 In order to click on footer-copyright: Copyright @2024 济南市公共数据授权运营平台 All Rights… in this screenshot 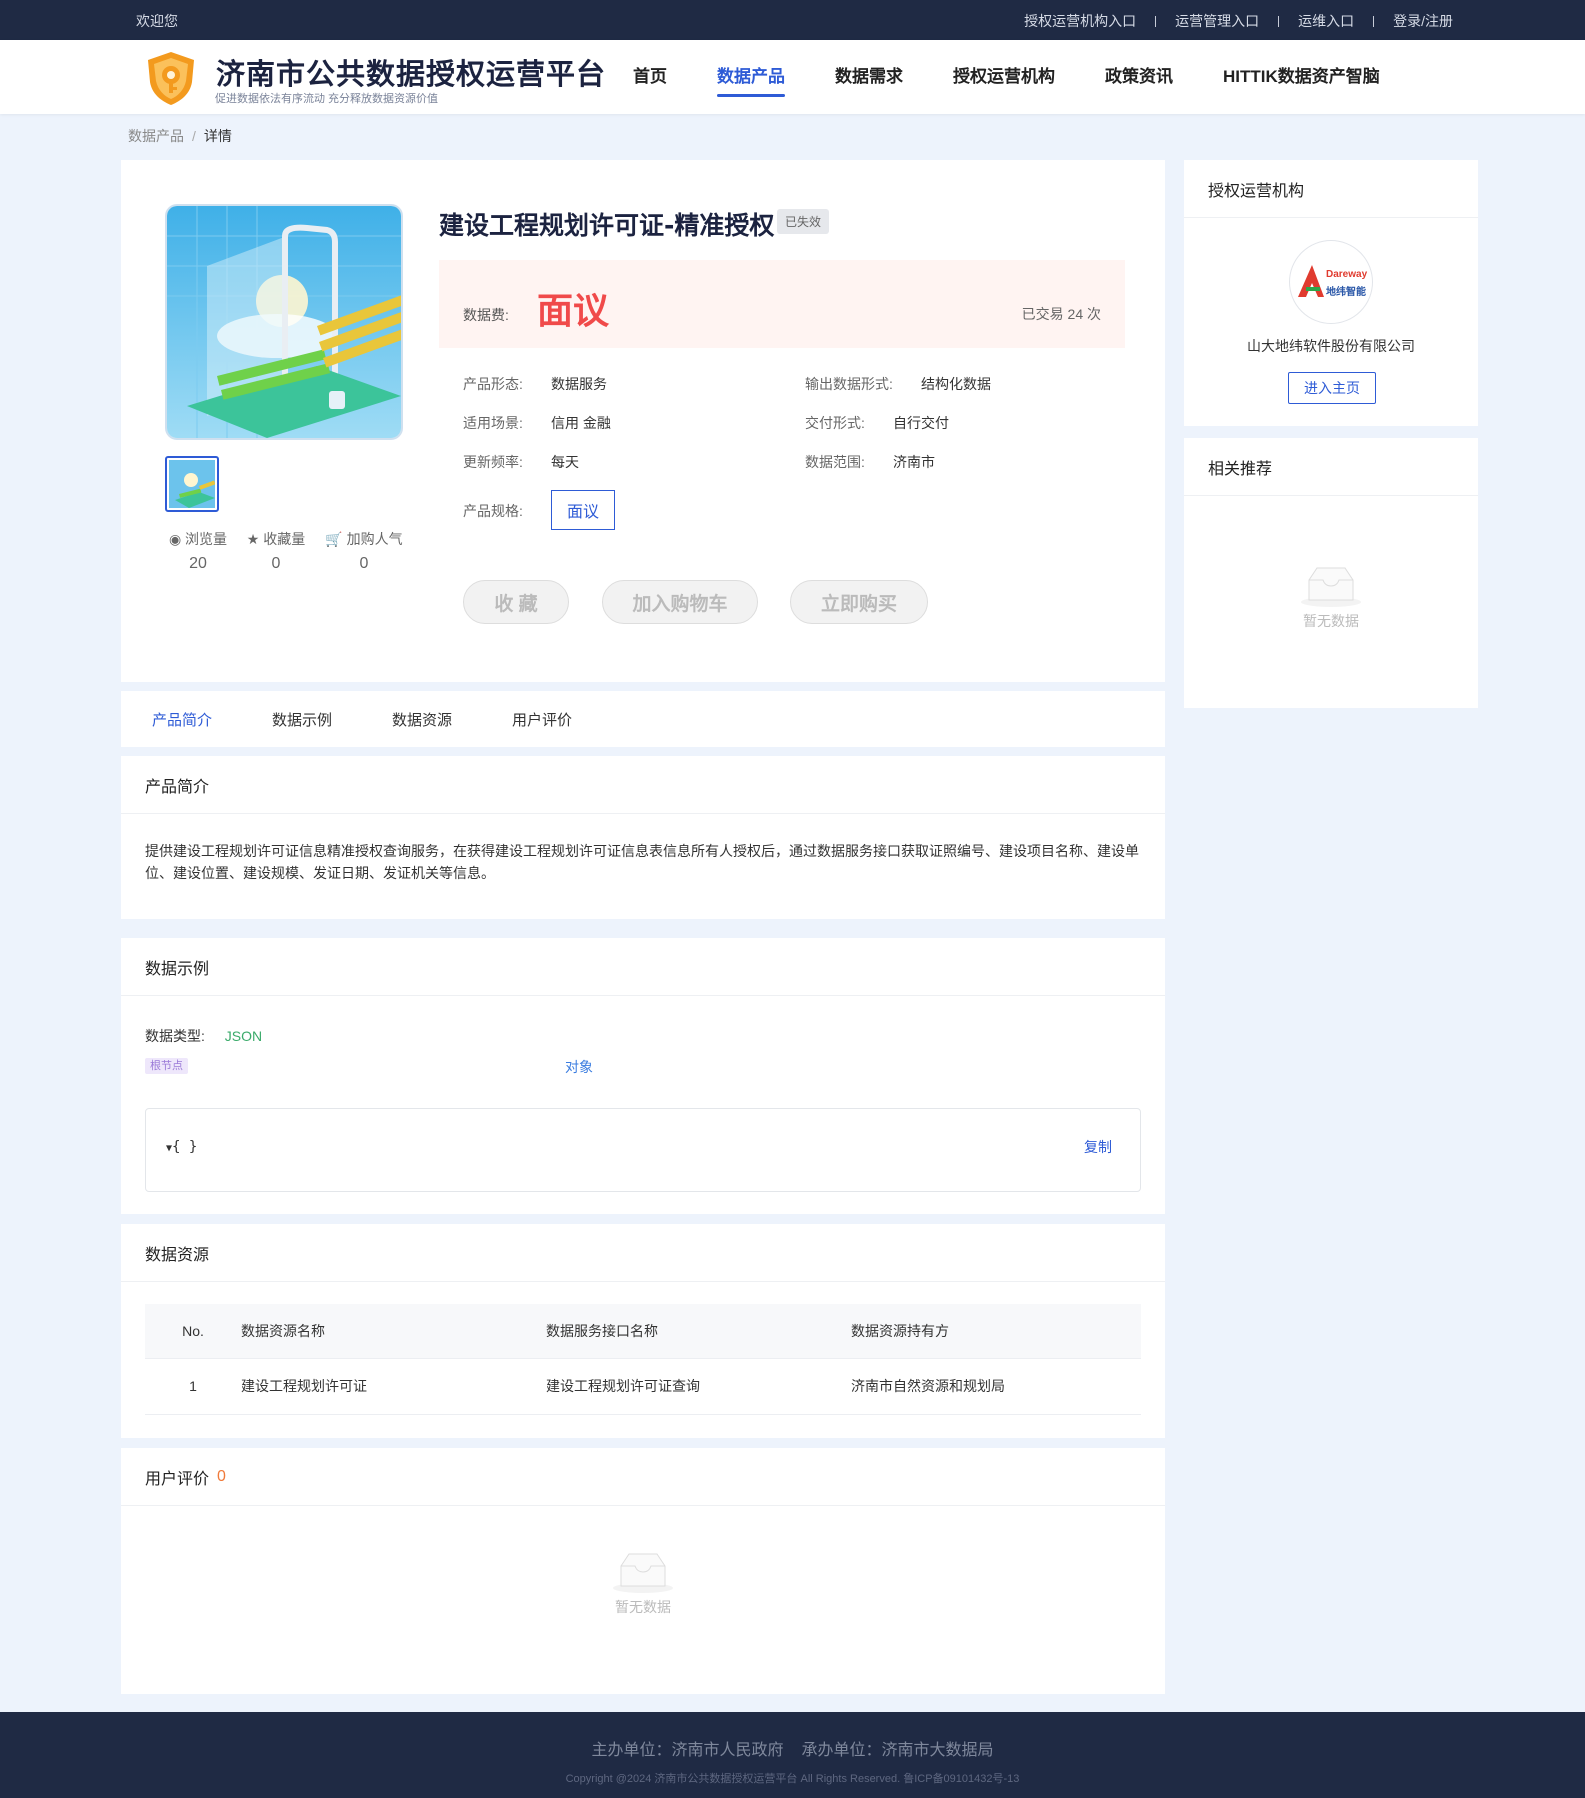, I will do `click(792, 1779)`.